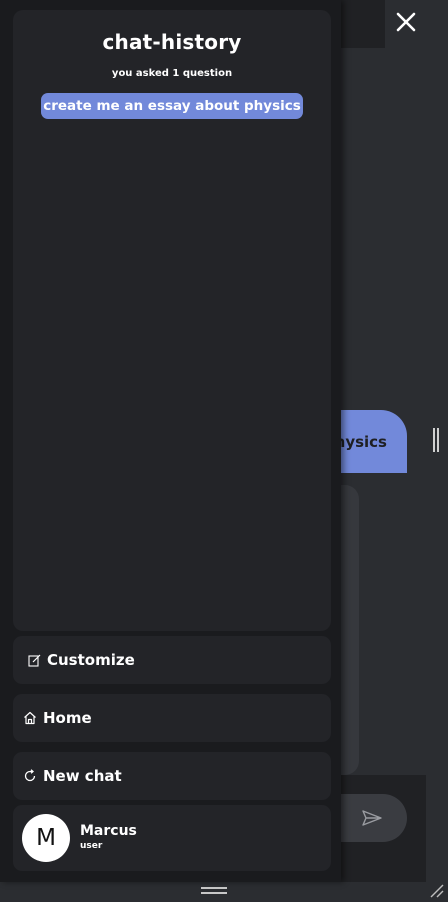 This screenshot has width=448, height=902. Describe the element at coordinates (172, 106) in the screenshot. I see `history-item: create me an essay about physics` at that location.